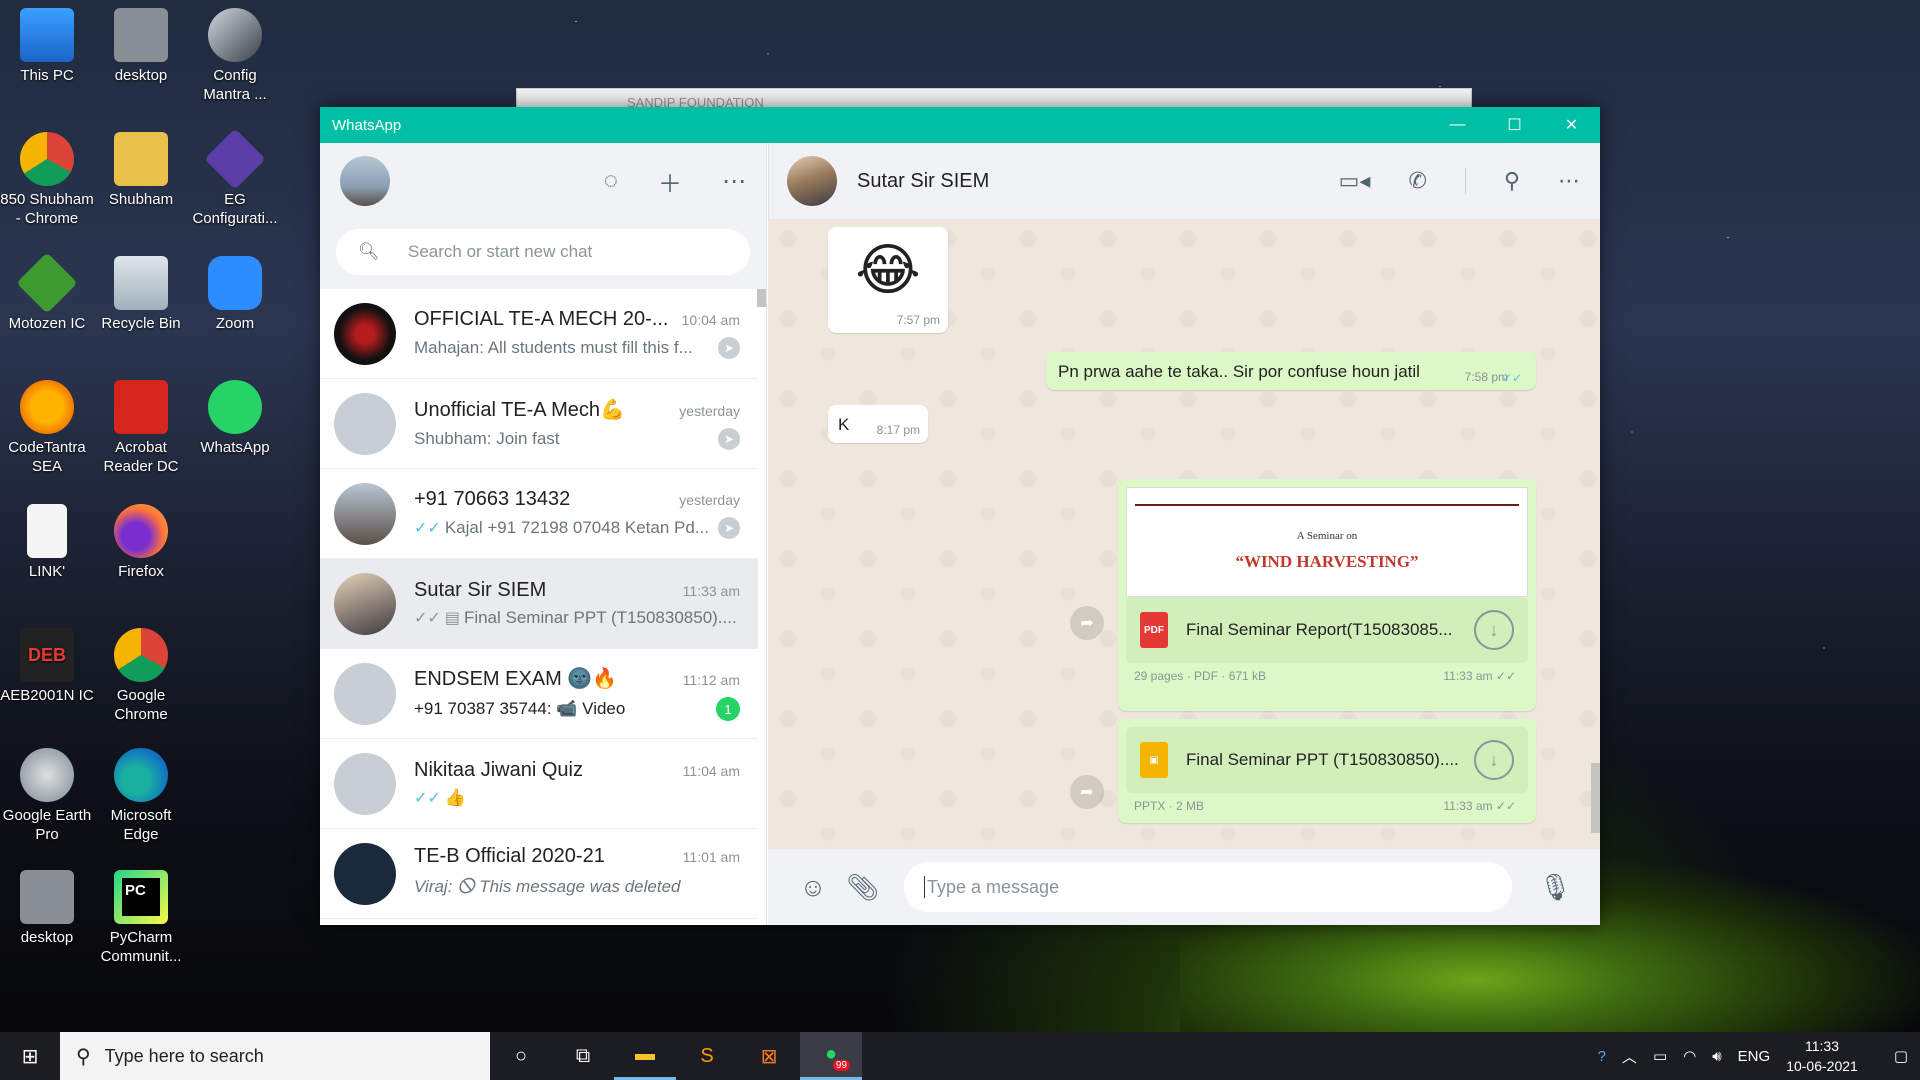  What do you see at coordinates (1468, 676) in the screenshot?
I see `message-time: 11:33 am` at bounding box center [1468, 676].